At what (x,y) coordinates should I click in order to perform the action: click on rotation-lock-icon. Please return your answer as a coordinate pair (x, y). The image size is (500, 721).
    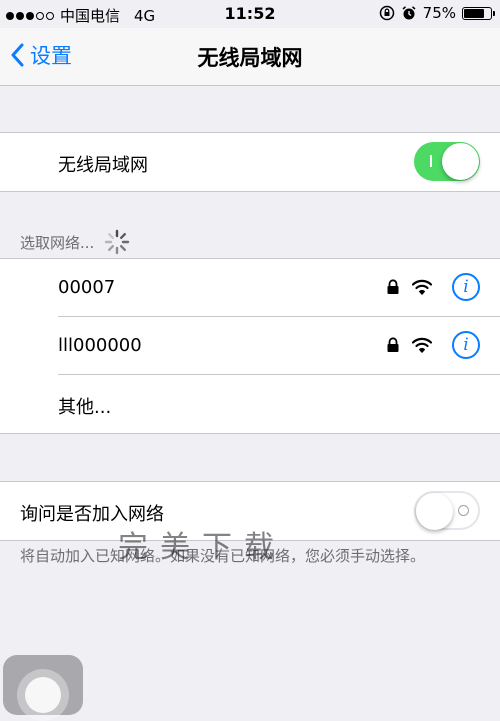
    Looking at the image, I should click on (386, 13).